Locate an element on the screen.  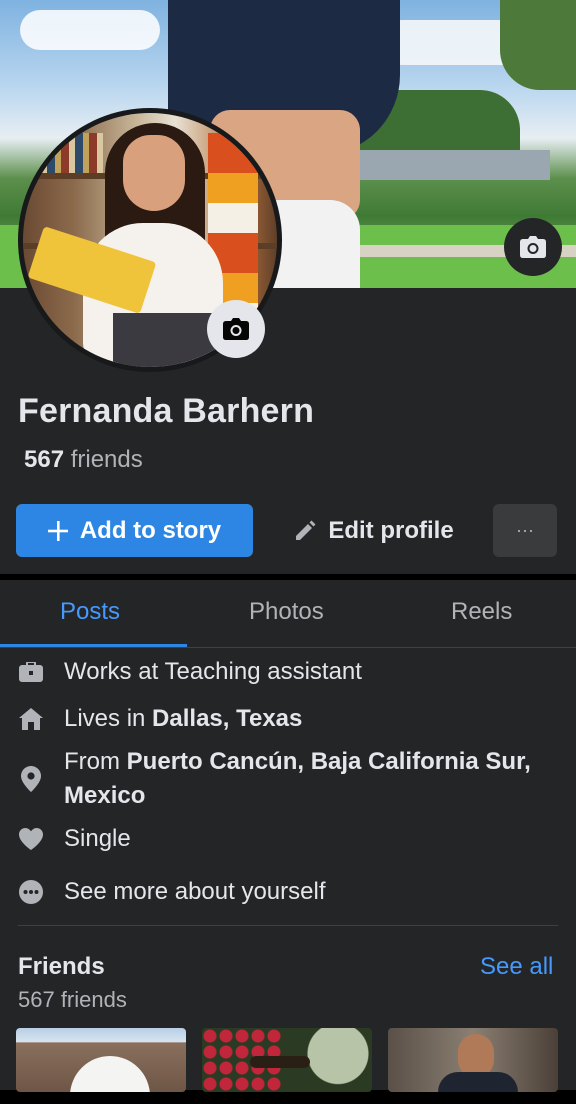
friends-section-count: 567 friends is located at coordinates (72, 999).